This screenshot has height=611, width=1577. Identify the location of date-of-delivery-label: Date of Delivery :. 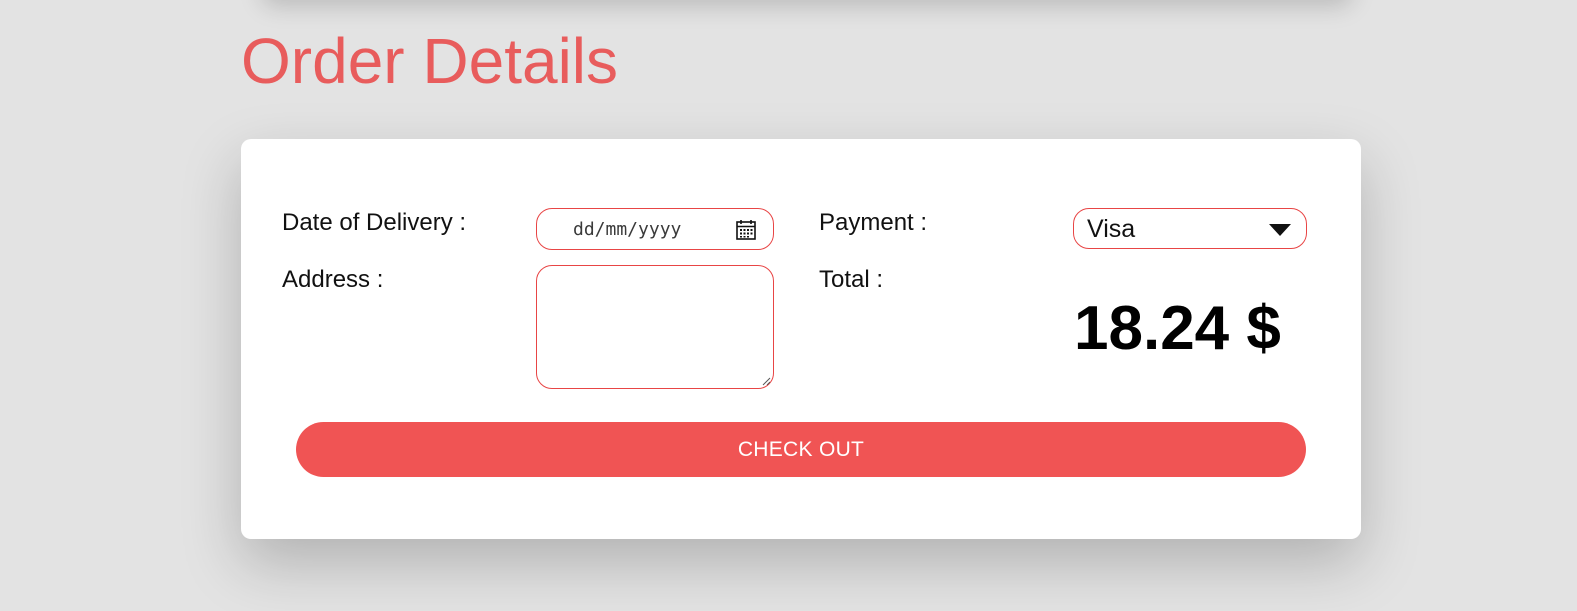
(374, 222).